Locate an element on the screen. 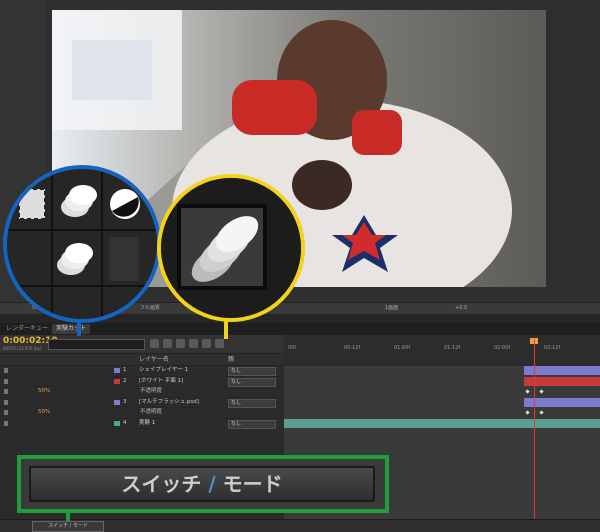  time-ruler: 00f 00:12f 01:00f 01:12f 02:00f 02:12f is located at coordinates (442, 350).